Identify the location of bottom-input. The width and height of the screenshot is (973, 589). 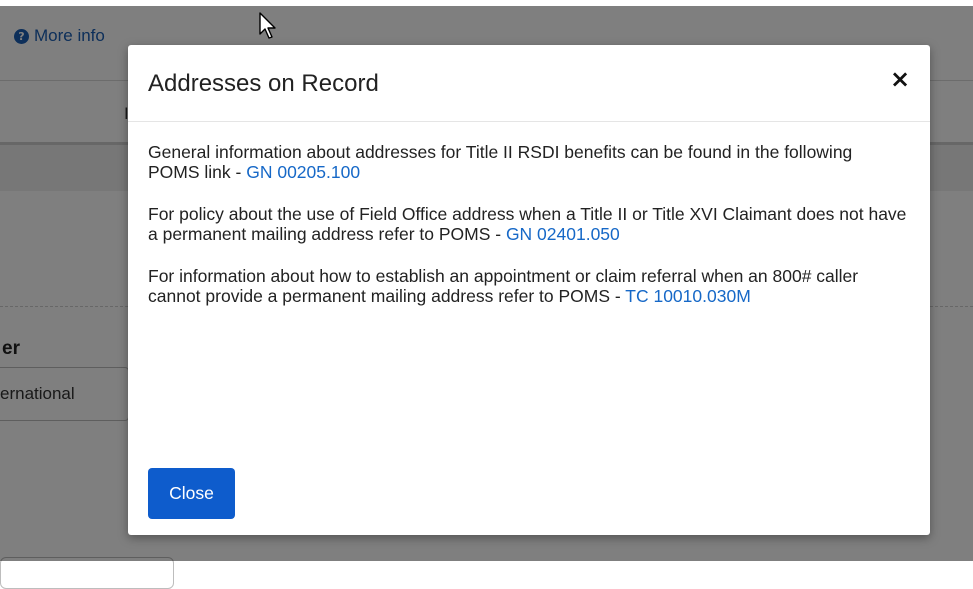
(87, 573).